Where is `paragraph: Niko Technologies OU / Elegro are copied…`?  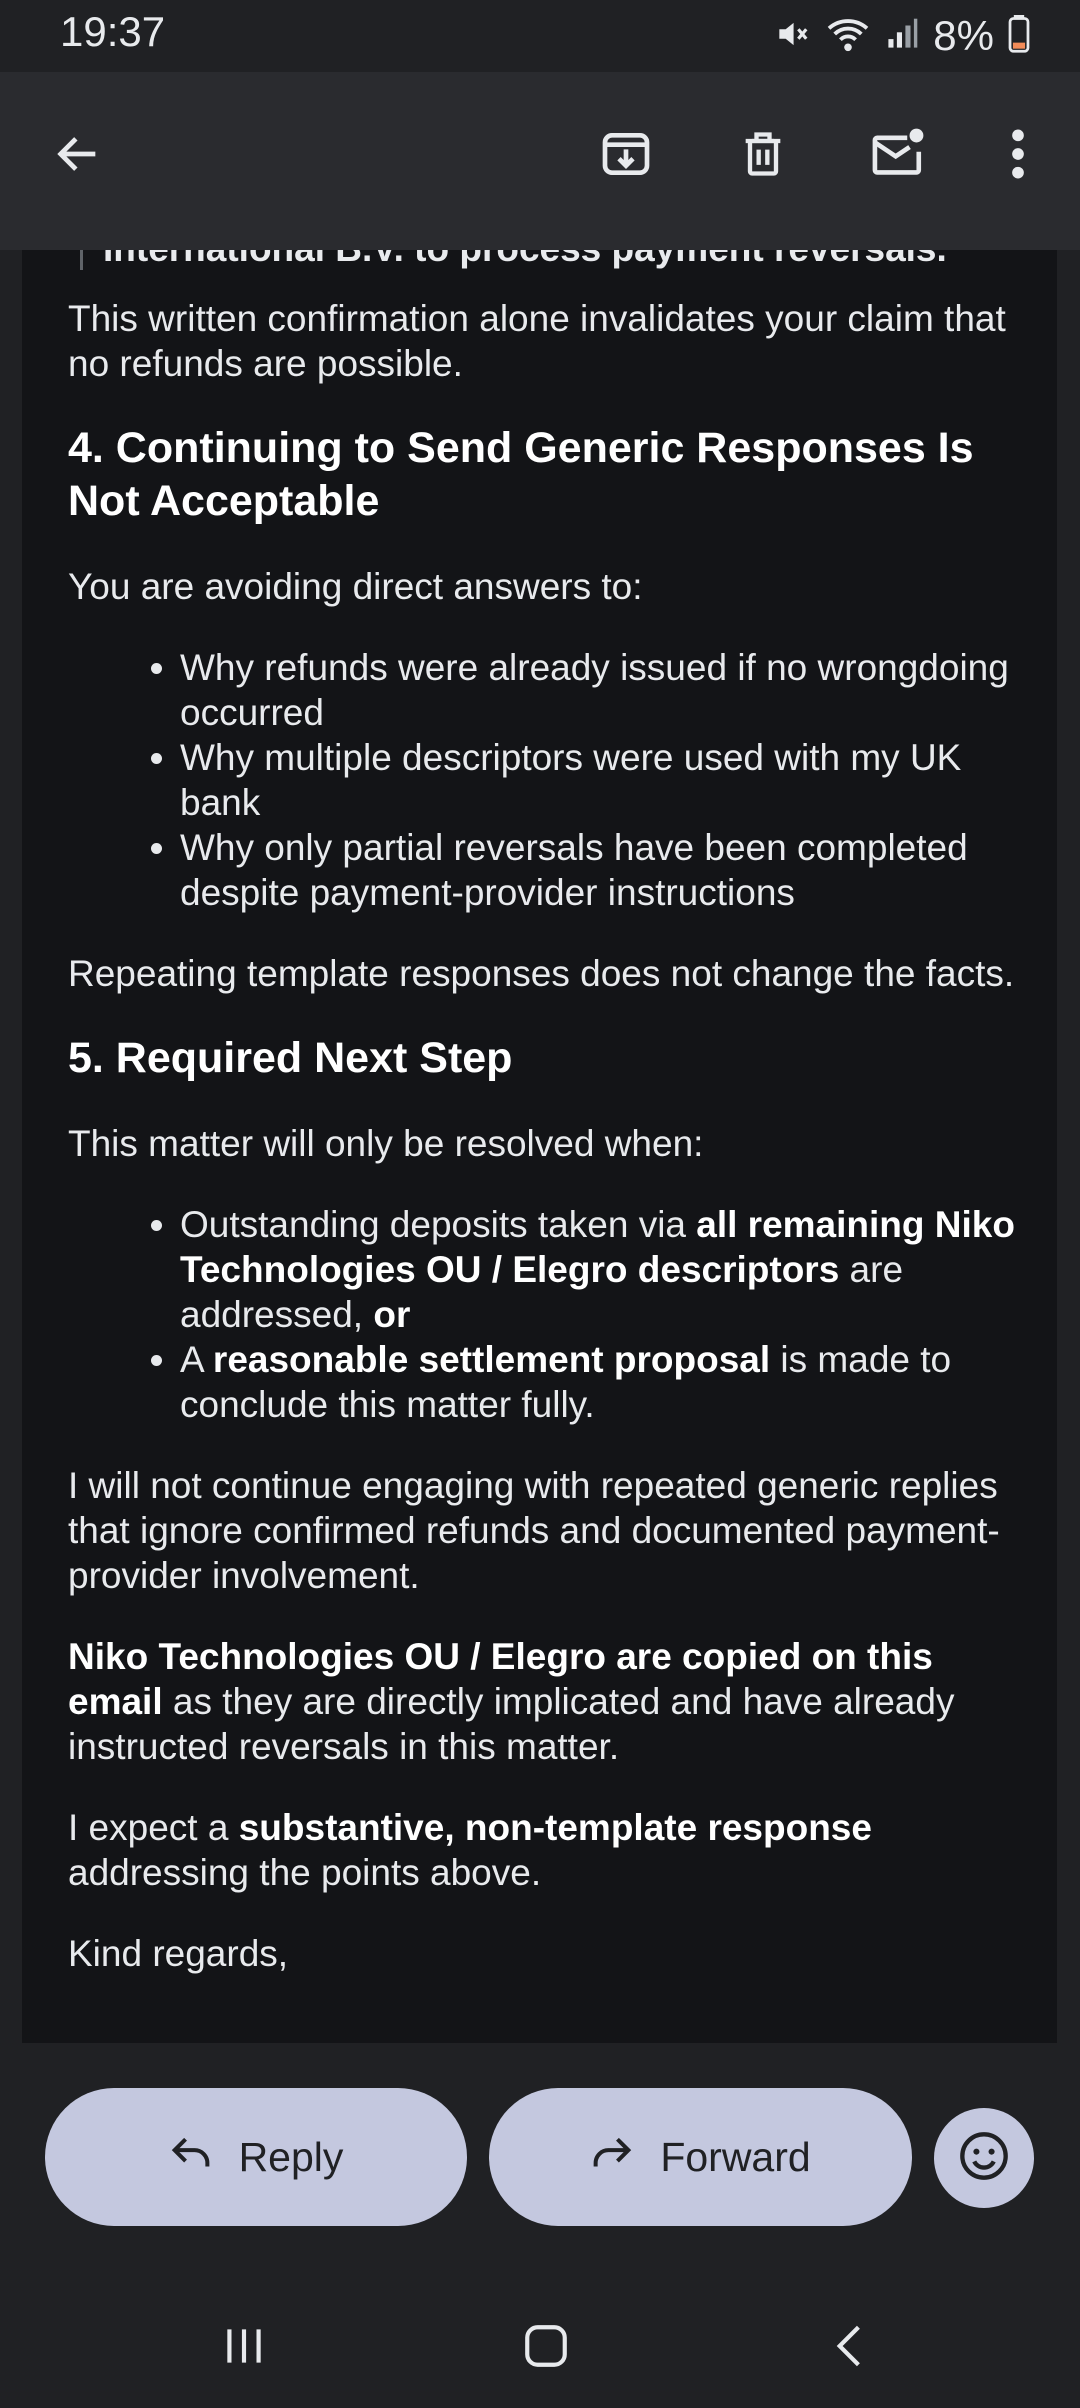
paragraph: Niko Technologies OU / Elegro are copied… is located at coordinates (511, 1701).